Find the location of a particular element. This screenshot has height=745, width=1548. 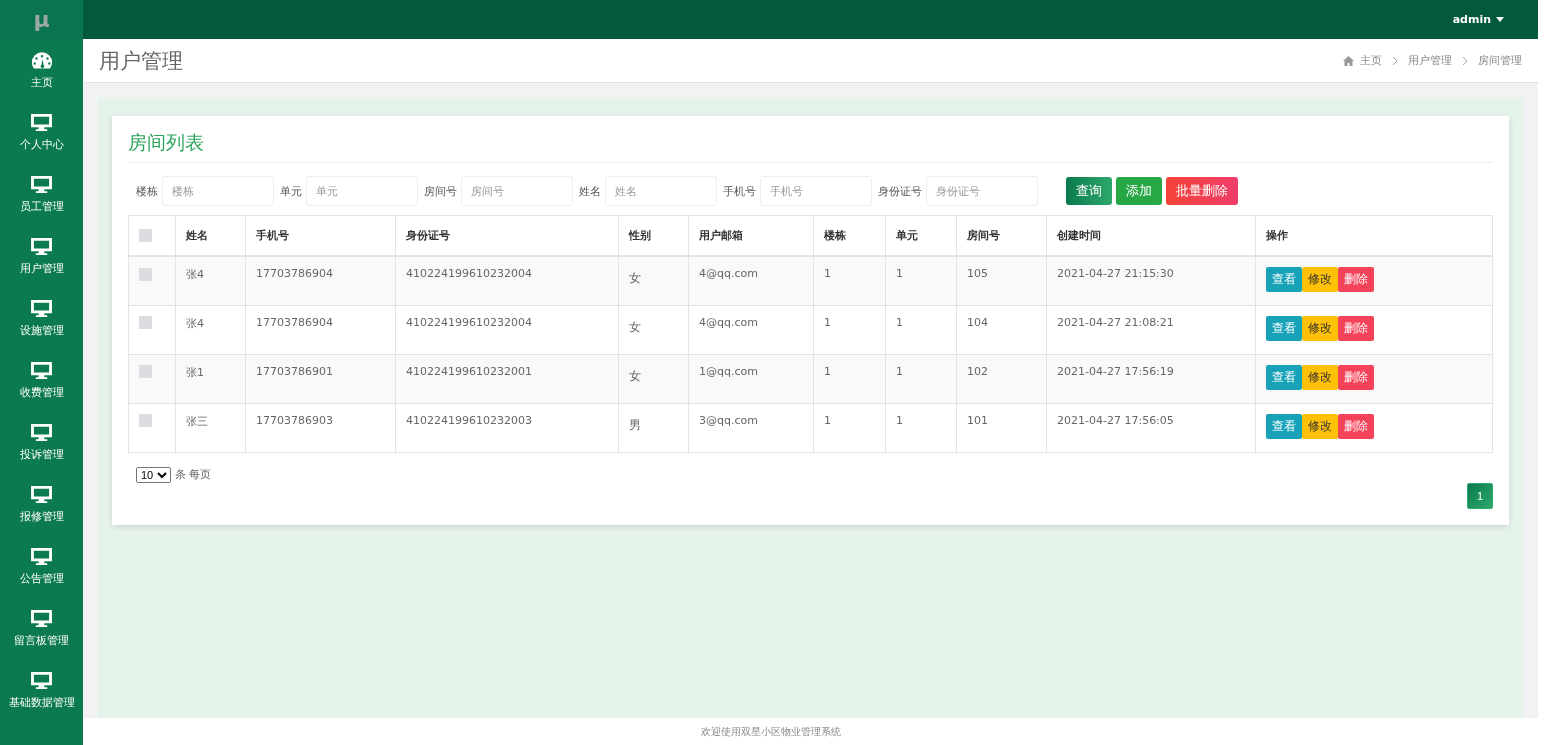

table-cell: 3@qq.com is located at coordinates (751, 427).